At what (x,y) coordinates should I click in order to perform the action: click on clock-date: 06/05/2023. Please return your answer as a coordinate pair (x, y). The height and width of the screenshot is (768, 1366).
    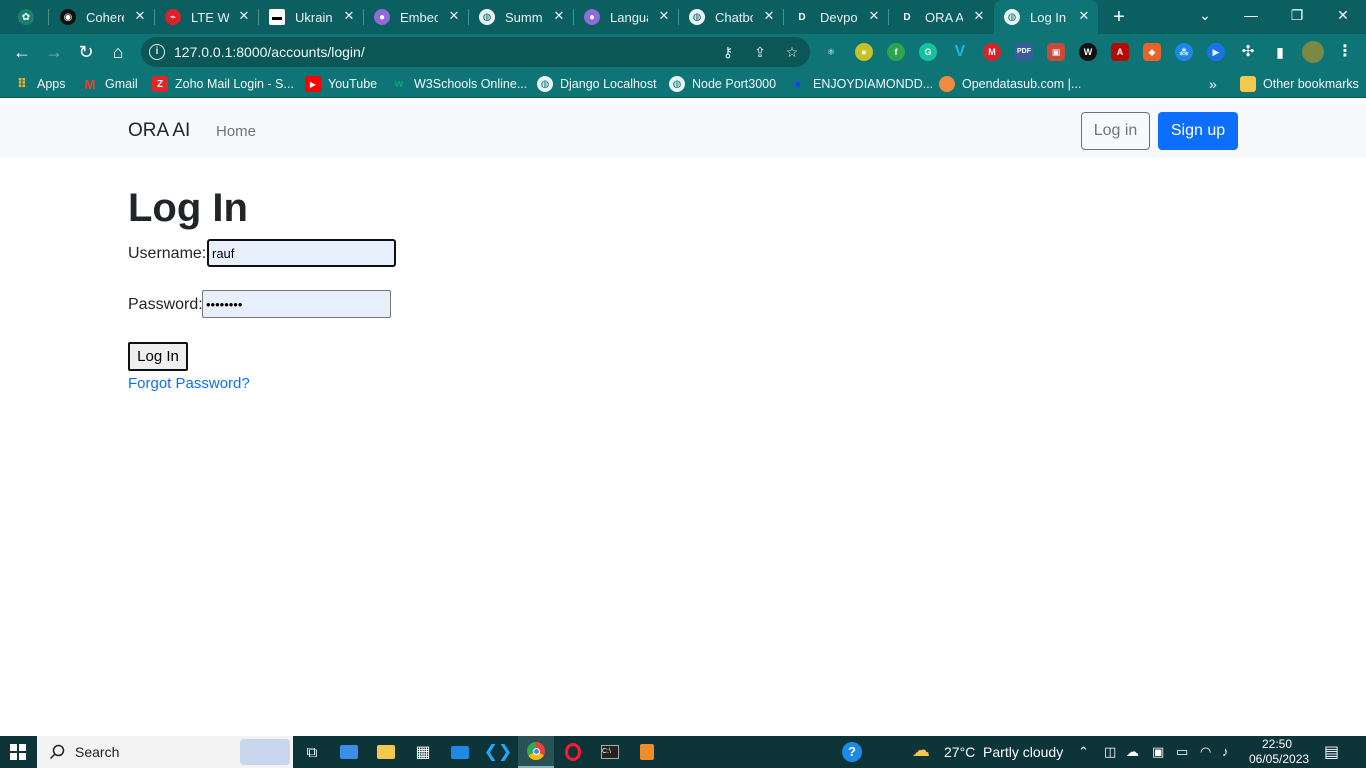
    Looking at the image, I should click on (1279, 759).